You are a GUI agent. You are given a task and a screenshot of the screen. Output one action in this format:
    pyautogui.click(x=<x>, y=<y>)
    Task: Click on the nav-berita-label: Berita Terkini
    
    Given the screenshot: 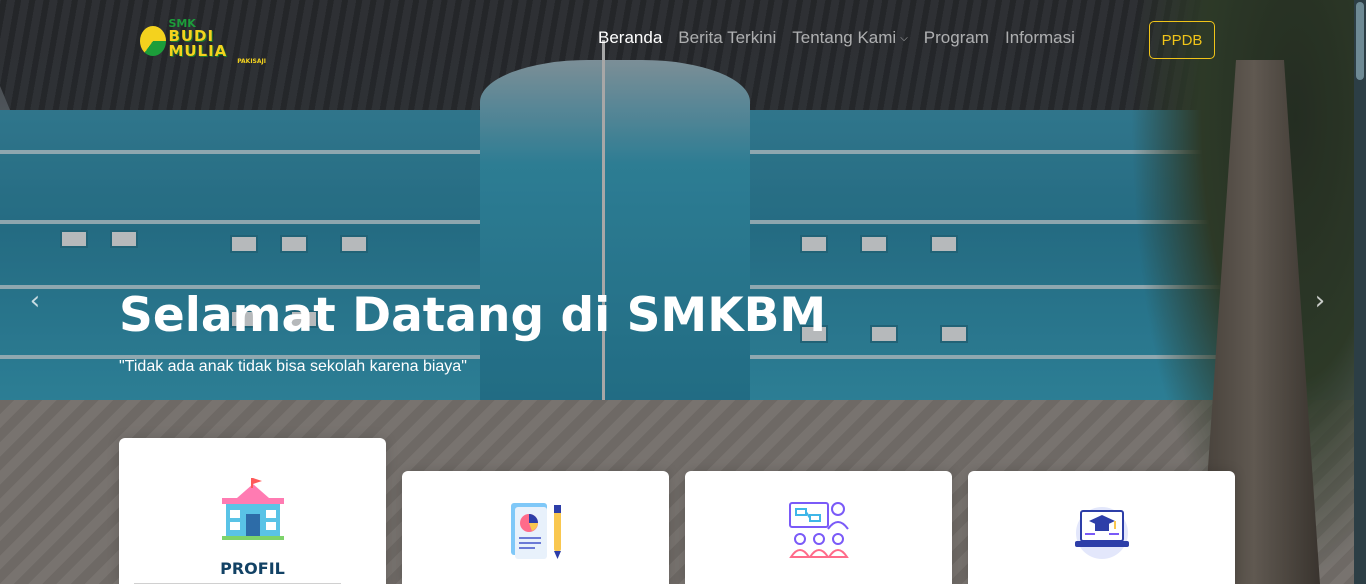 What is the action you would take?
    pyautogui.click(x=727, y=37)
    